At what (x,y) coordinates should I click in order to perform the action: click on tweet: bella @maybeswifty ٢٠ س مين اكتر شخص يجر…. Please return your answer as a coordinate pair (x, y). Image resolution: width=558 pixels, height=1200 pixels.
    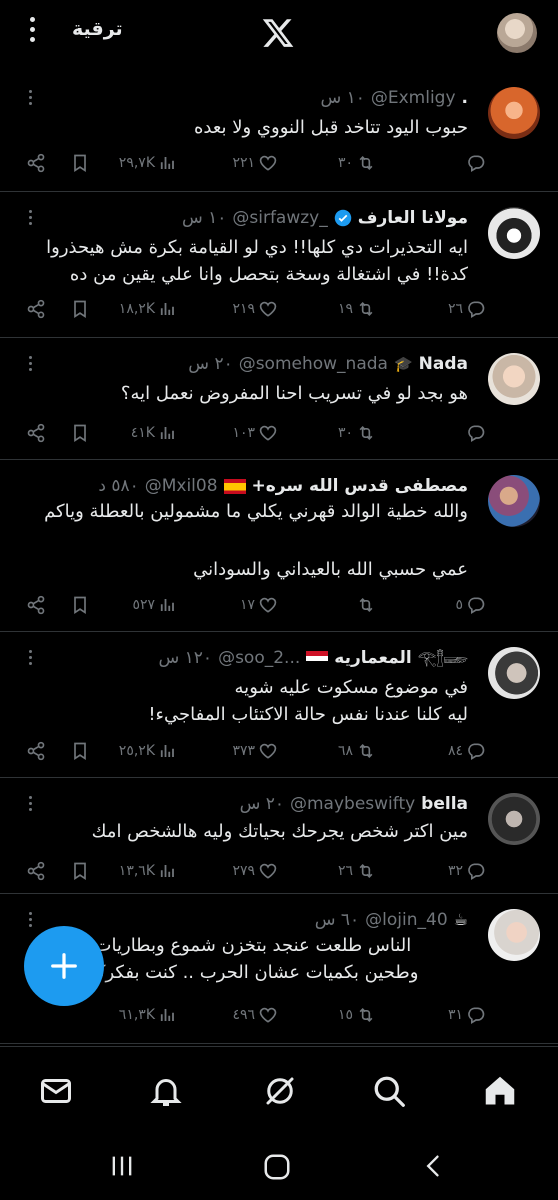
    Looking at the image, I should click on (279, 836).